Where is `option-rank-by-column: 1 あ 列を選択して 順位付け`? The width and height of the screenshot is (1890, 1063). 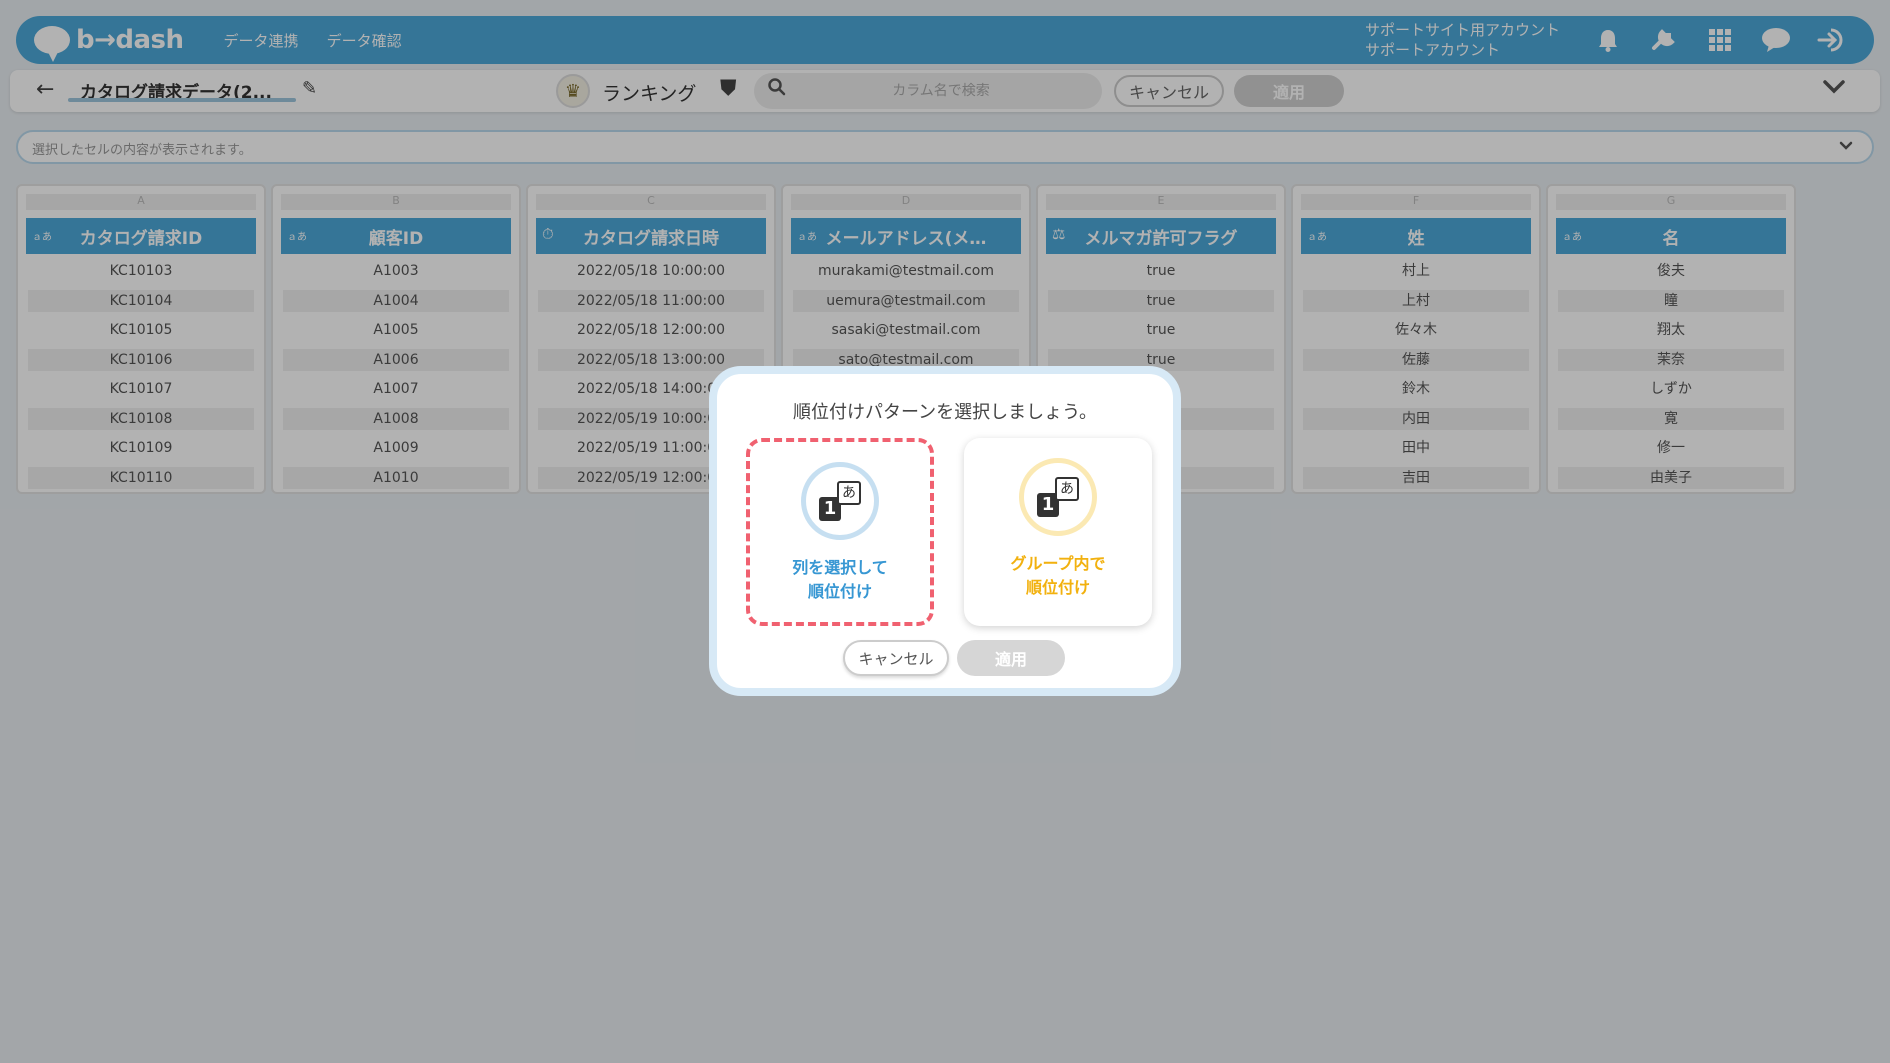 option-rank-by-column: 1 あ 列を選択して 順位付け is located at coordinates (840, 532).